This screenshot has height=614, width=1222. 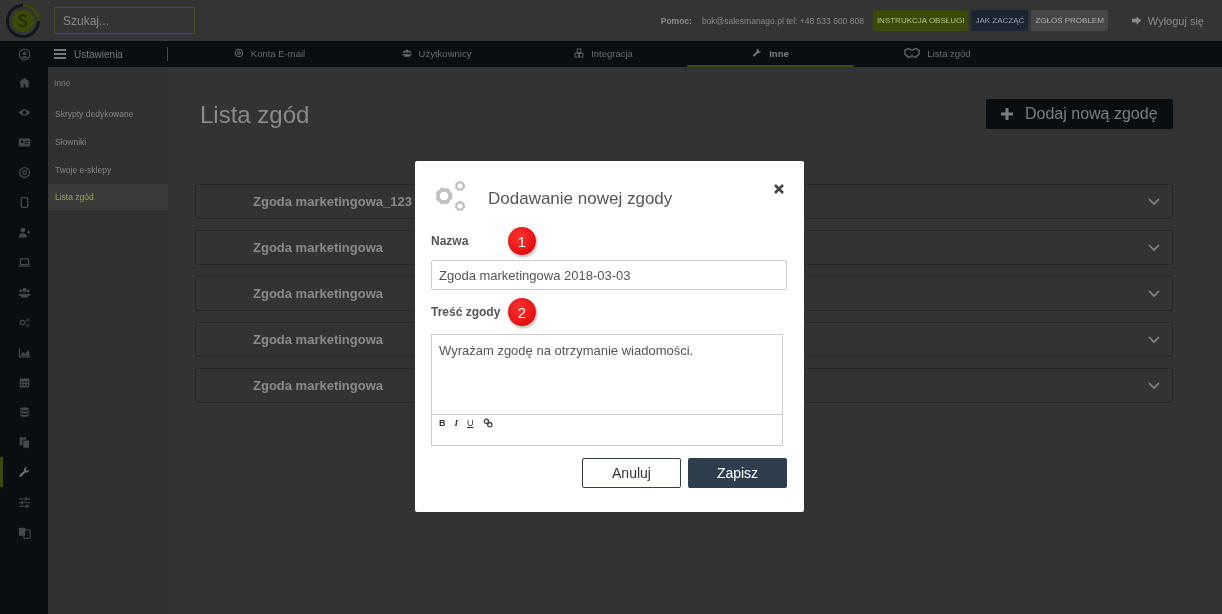 What do you see at coordinates (269, 54) in the screenshot?
I see `nav-tab: Konta E-mail` at bounding box center [269, 54].